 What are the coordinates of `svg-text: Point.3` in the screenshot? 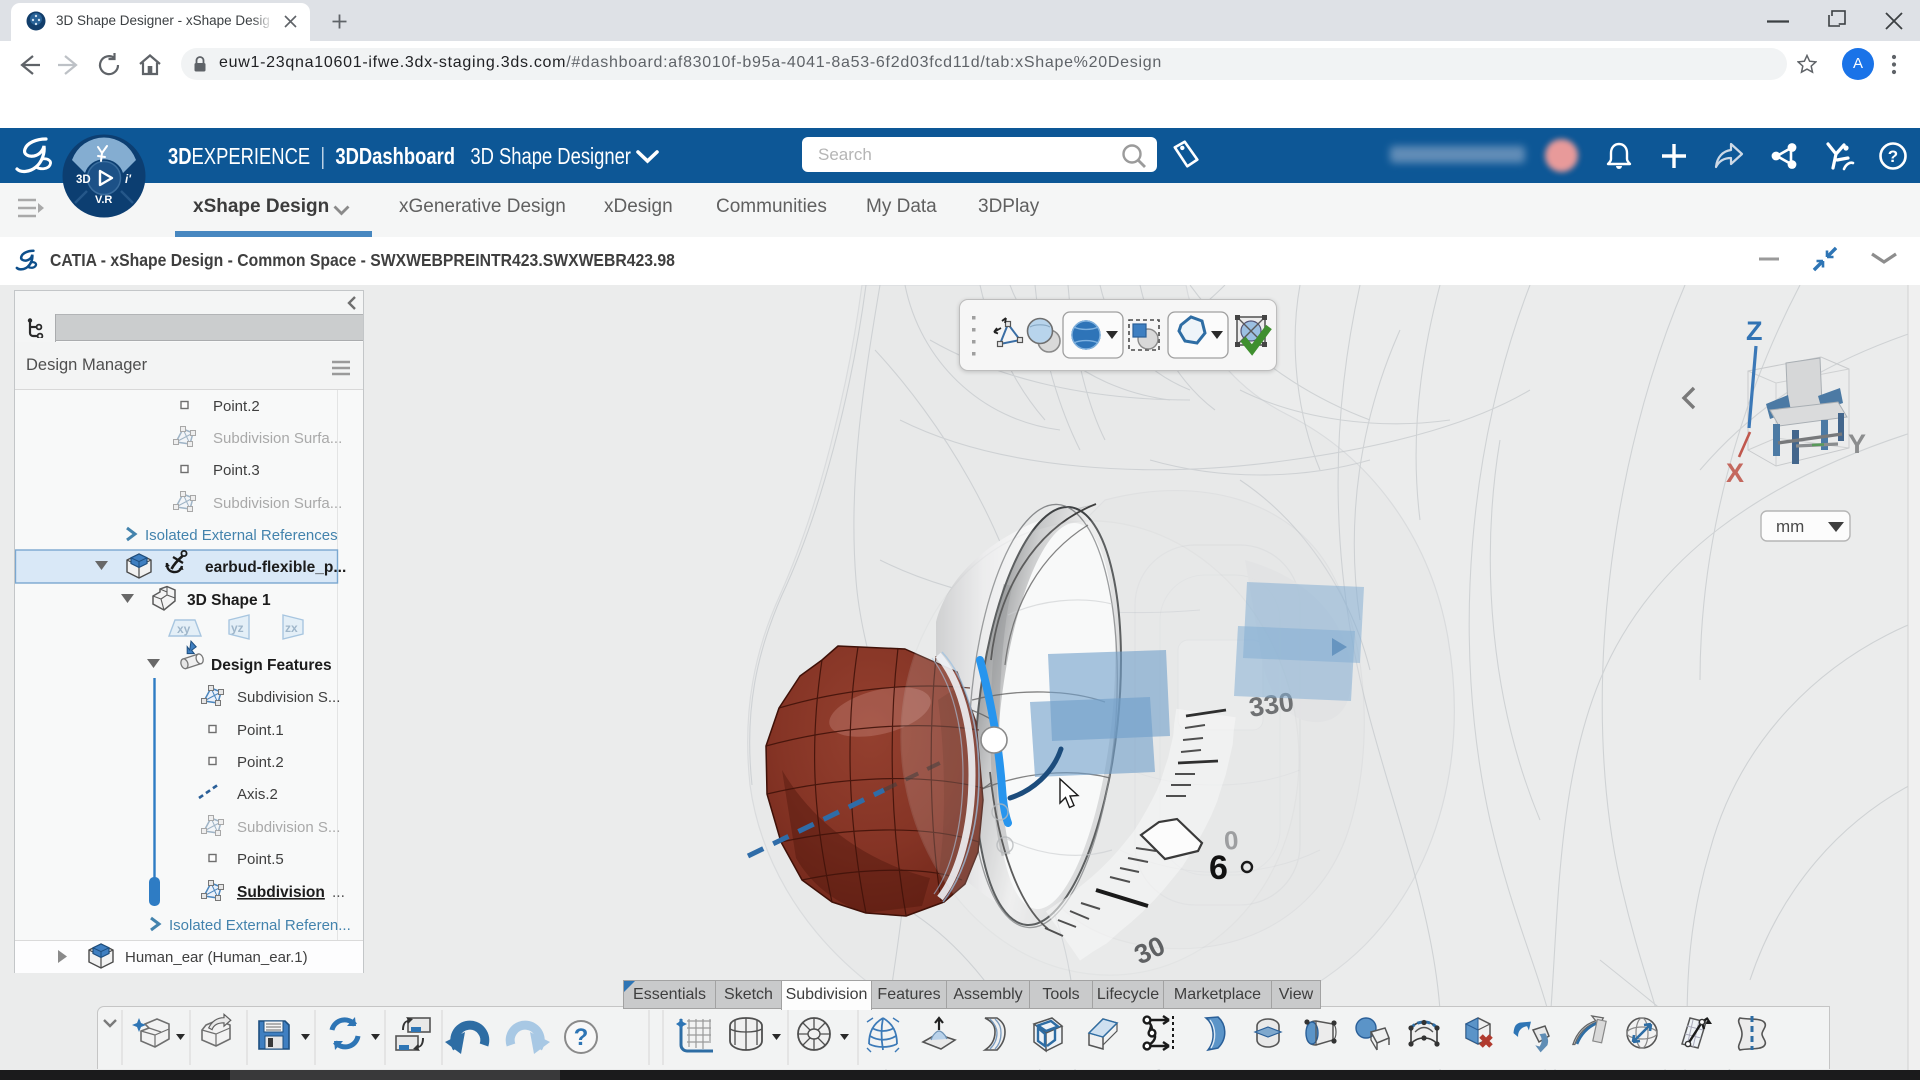 It's located at (236, 470).